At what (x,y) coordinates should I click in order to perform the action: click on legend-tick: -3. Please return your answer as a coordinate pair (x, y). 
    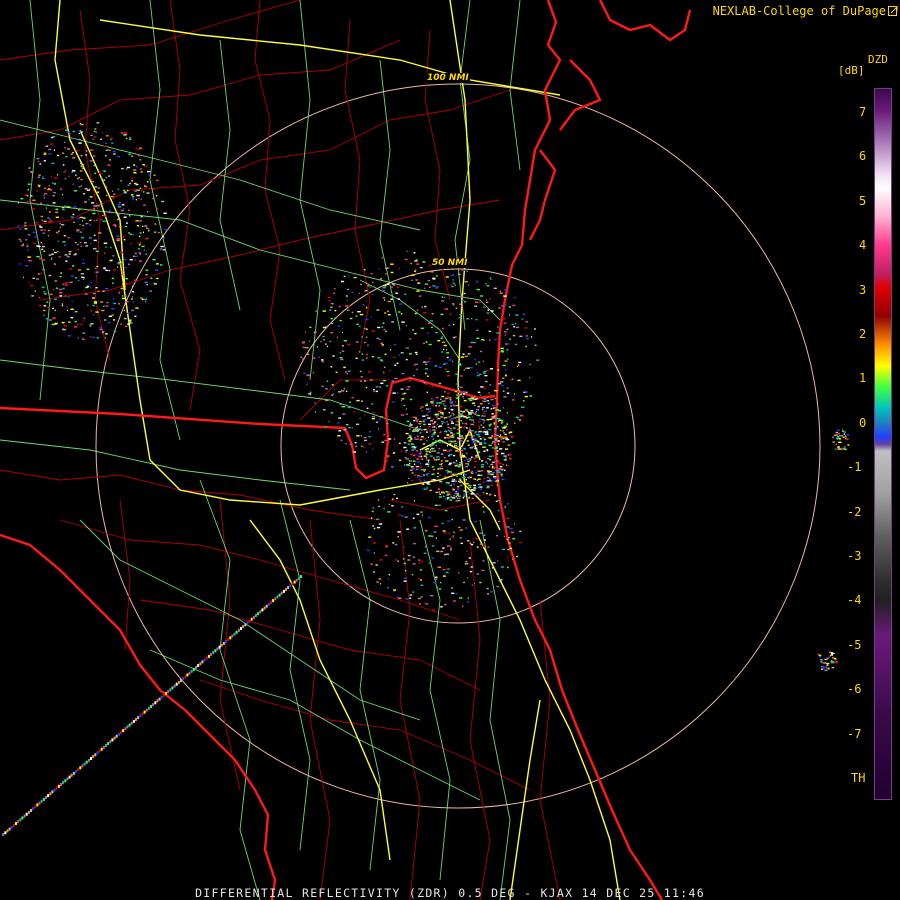
    Looking at the image, I should click on (854, 556).